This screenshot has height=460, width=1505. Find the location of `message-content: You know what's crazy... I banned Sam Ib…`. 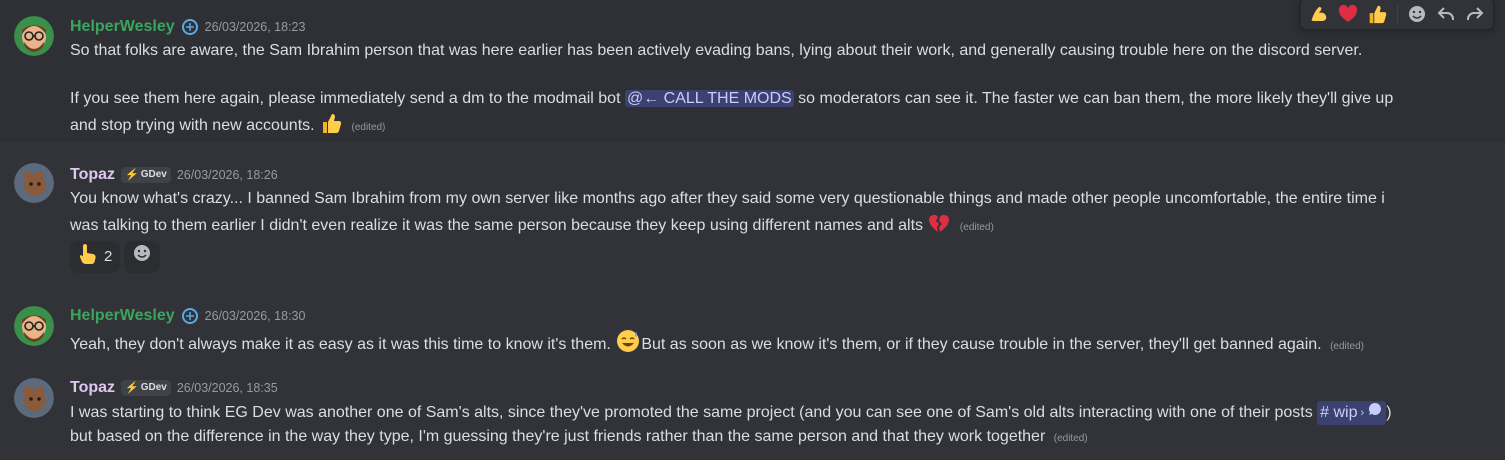

message-content: You know what's crazy... I banned Sam Ib… is located at coordinates (777, 215).